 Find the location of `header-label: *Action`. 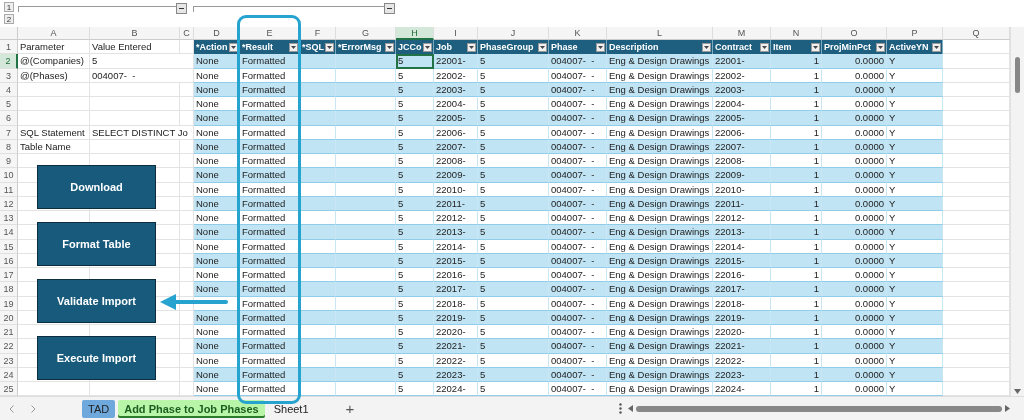

header-label: *Action is located at coordinates (212, 47).